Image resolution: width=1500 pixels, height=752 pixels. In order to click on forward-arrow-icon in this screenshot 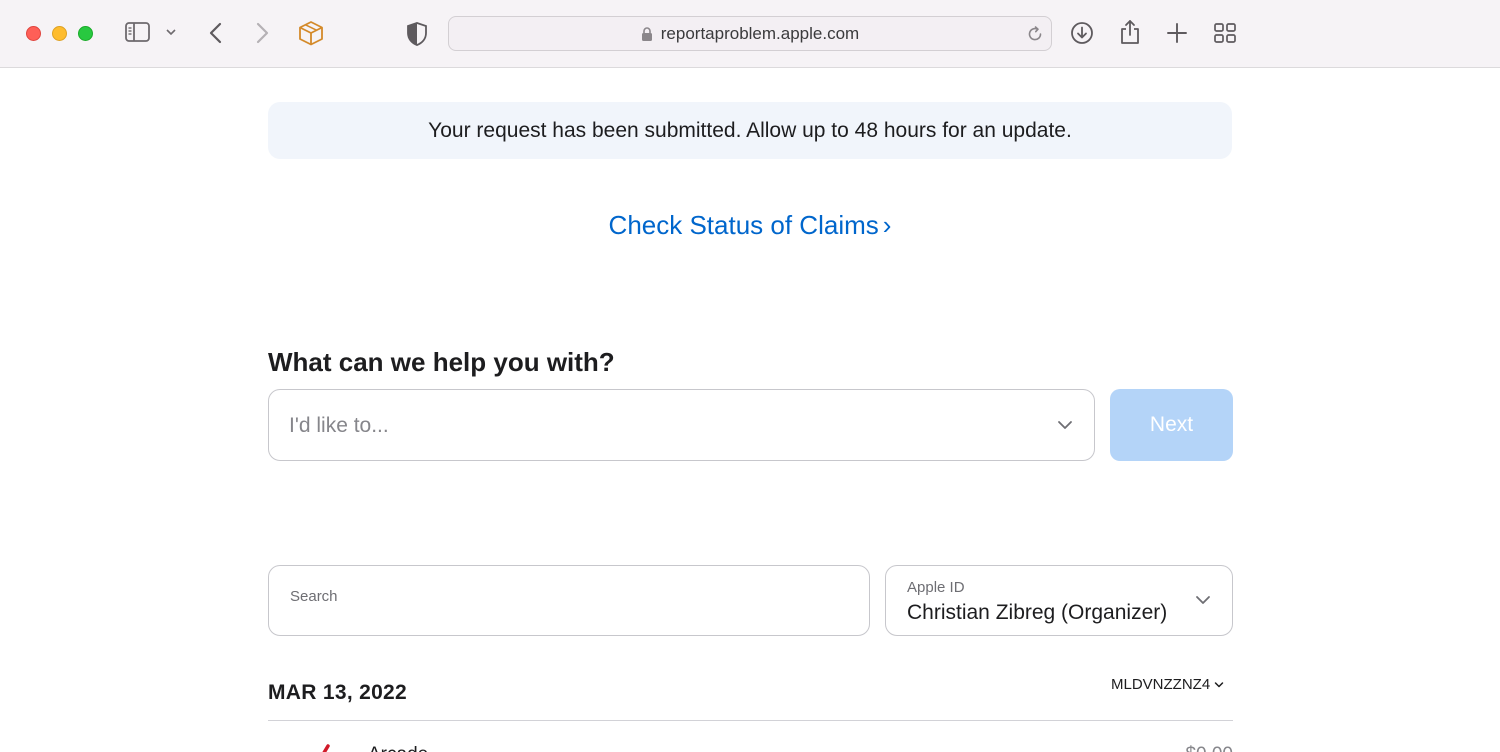, I will do `click(262, 33)`.